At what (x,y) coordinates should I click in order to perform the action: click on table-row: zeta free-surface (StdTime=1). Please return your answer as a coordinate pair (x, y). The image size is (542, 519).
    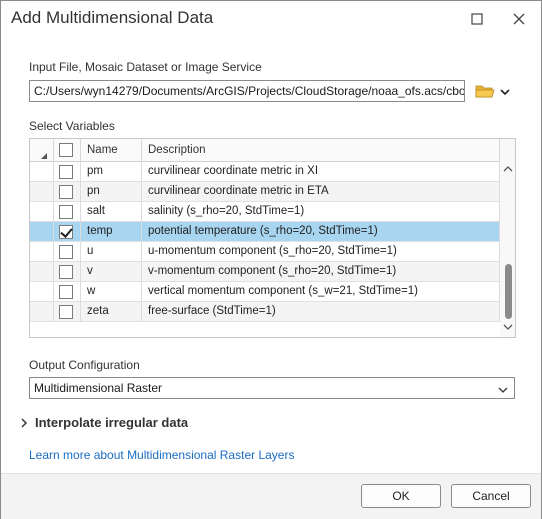
    Looking at the image, I should click on (265, 312).